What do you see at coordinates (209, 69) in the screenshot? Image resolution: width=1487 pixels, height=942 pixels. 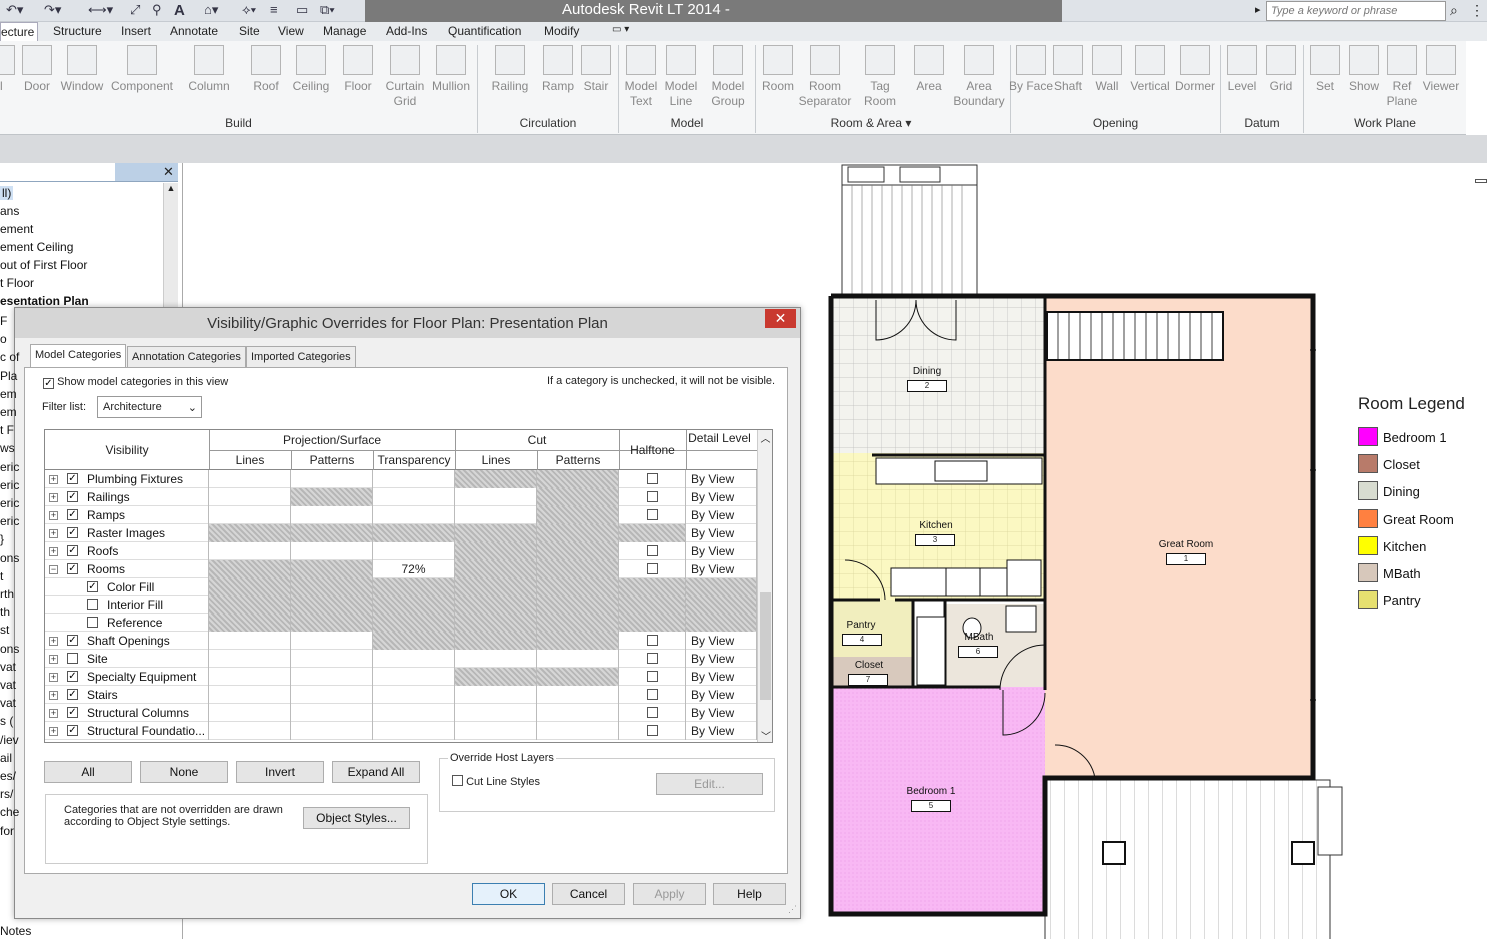 I see `column-button: Column` at bounding box center [209, 69].